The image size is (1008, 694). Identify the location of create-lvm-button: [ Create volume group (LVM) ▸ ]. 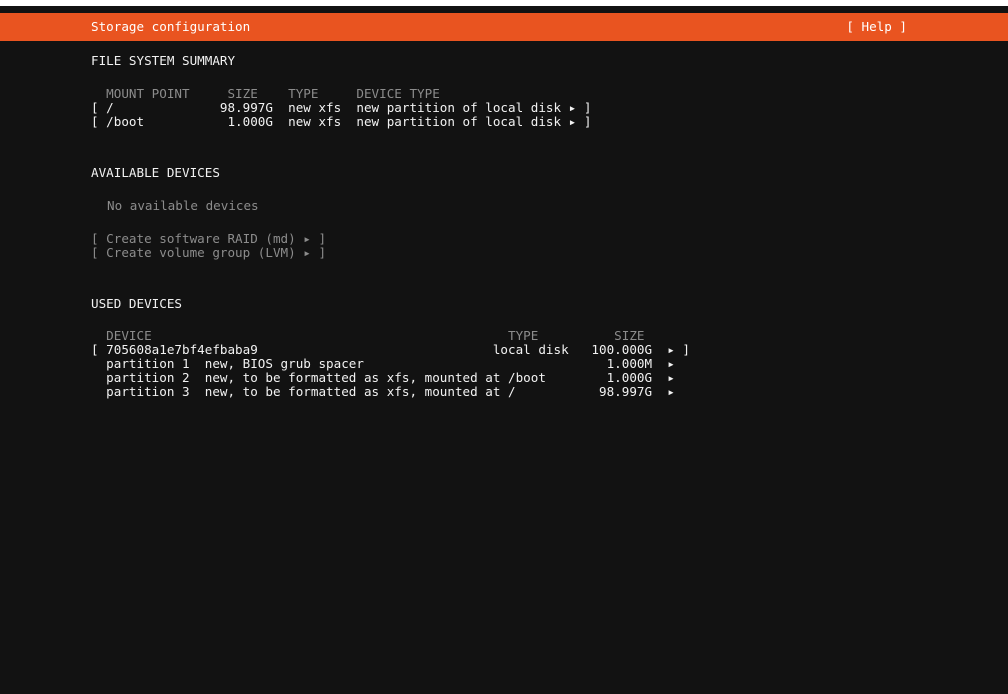
(208, 253).